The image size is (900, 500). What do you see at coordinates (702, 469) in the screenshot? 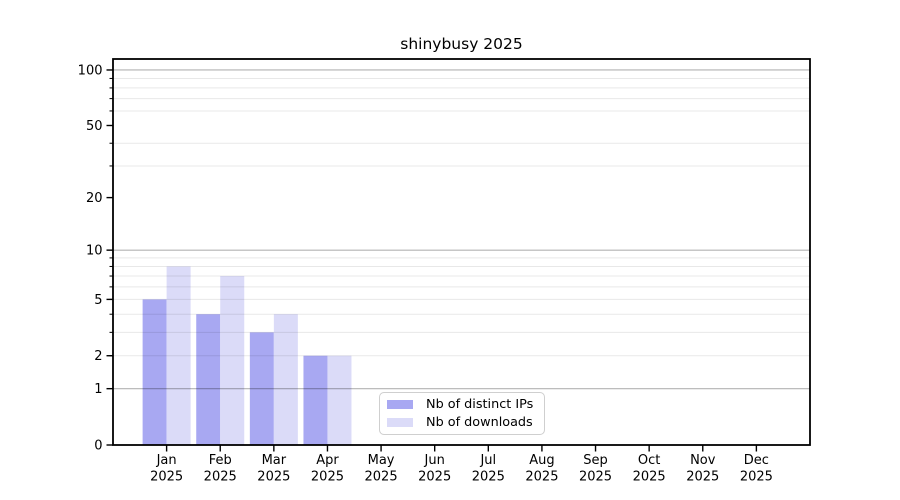
I see `x-tick-label-nov: Nov 2025` at bounding box center [702, 469].